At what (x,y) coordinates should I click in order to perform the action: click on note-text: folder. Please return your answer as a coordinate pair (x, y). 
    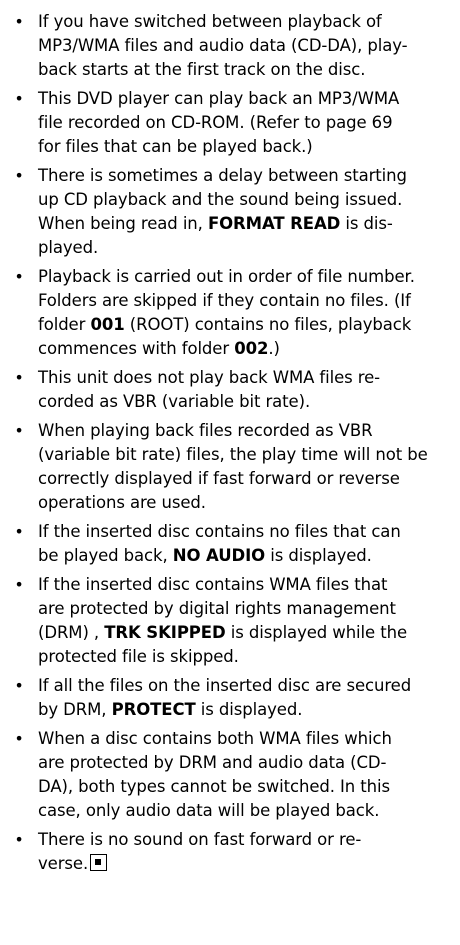
    Looking at the image, I should click on (64, 324).